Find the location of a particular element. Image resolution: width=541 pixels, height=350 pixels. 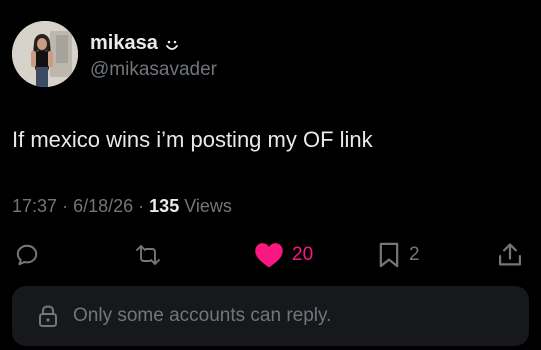

display-name: mikasa is located at coordinates (124, 43).